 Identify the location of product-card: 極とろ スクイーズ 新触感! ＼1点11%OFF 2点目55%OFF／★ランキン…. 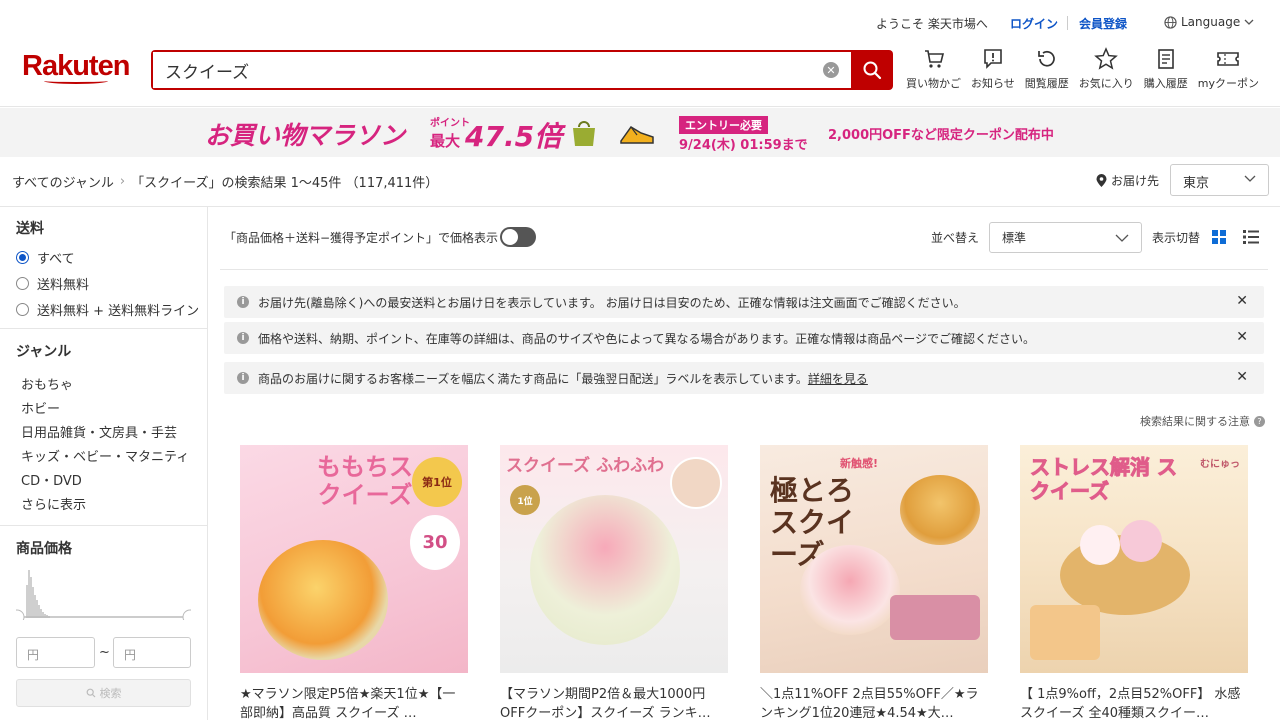
(874, 582).